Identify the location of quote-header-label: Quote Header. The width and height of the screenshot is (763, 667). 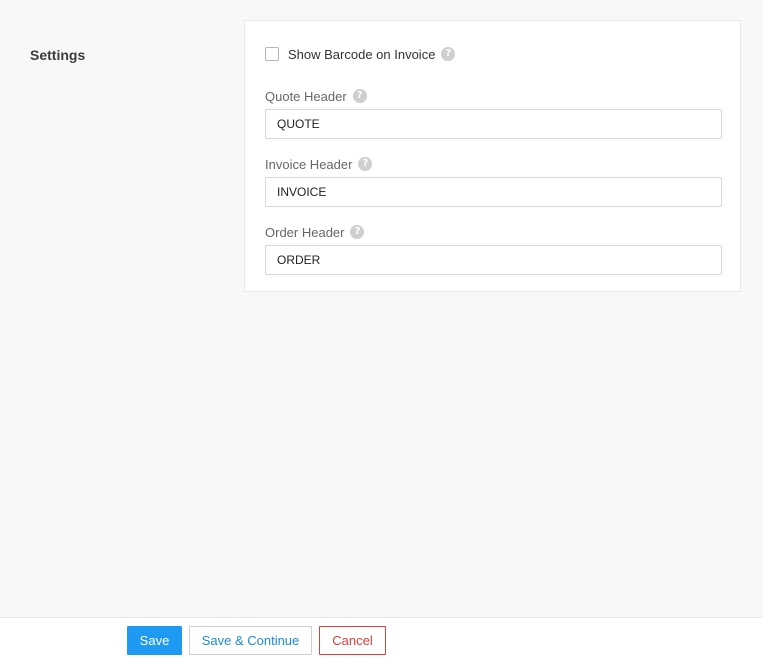
(306, 96).